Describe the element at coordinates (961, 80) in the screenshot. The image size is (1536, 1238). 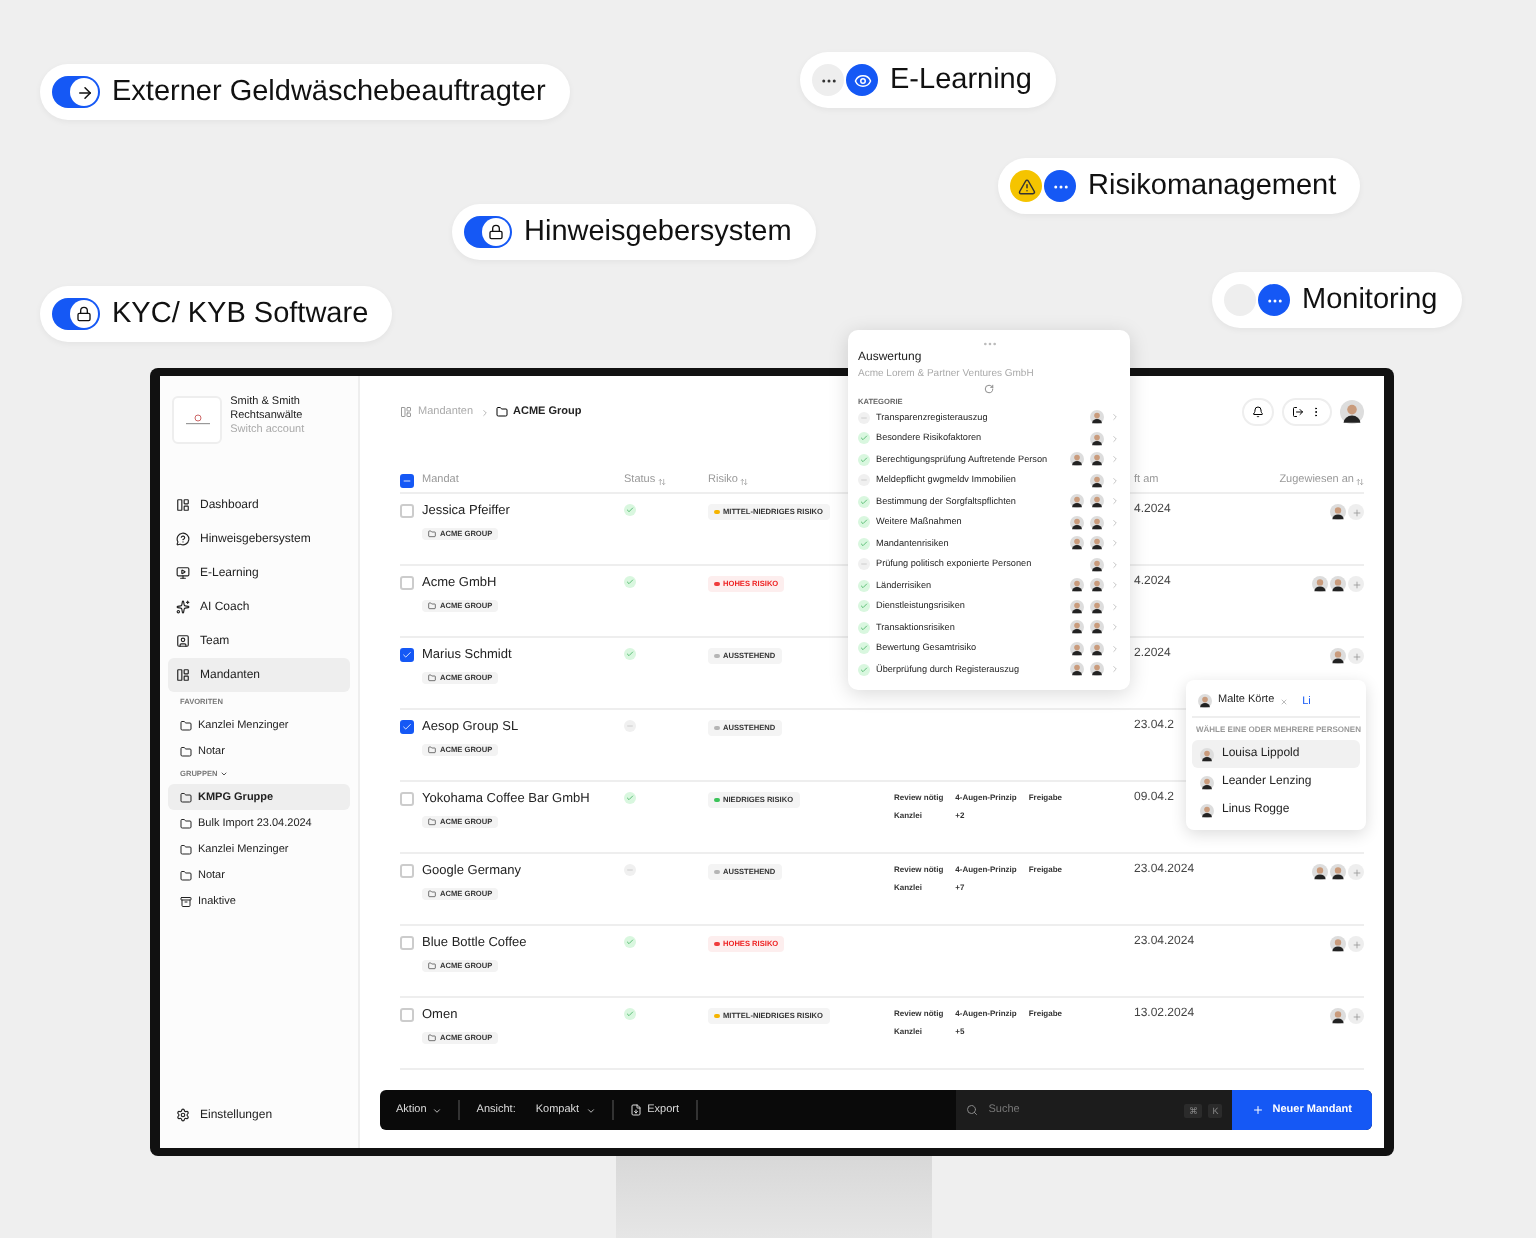
I see `feature-label: E-Learning` at that location.